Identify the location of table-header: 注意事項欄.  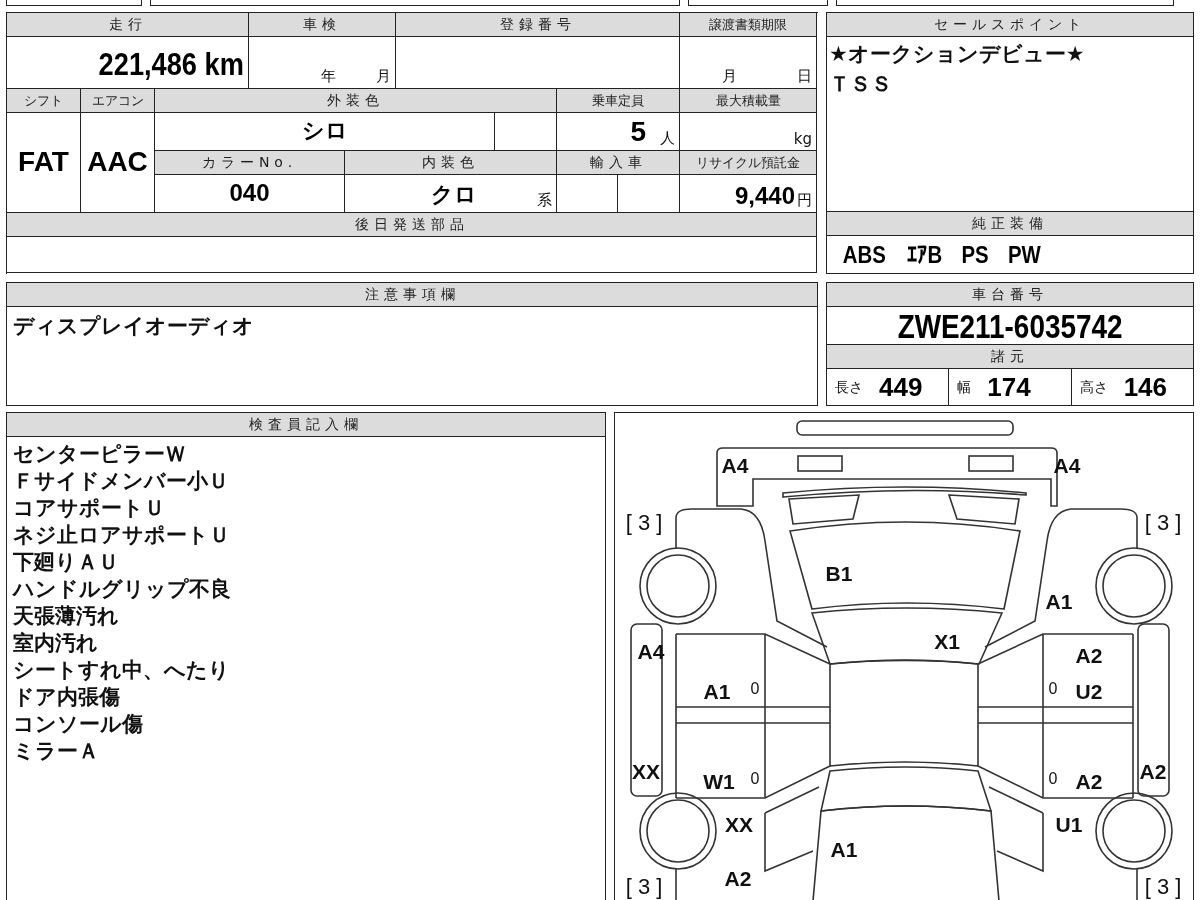
(412, 295).